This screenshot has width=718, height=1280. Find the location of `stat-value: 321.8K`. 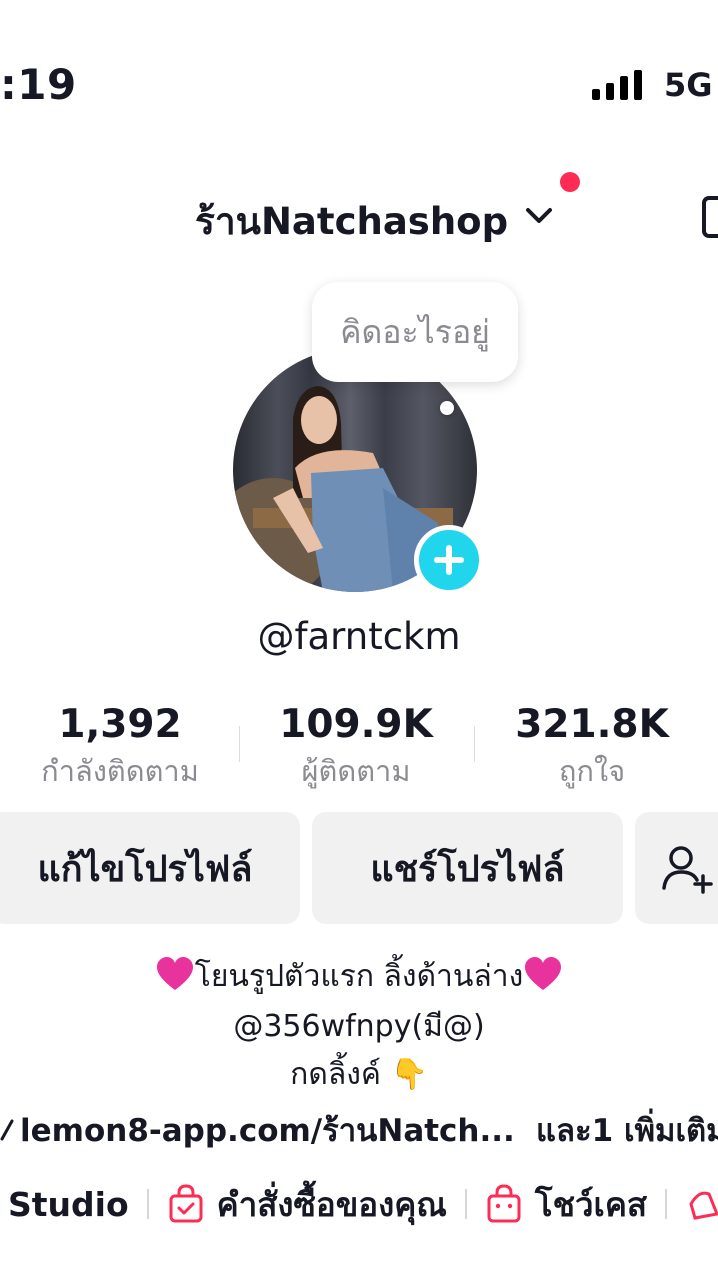

stat-value: 321.8K is located at coordinates (592, 724).